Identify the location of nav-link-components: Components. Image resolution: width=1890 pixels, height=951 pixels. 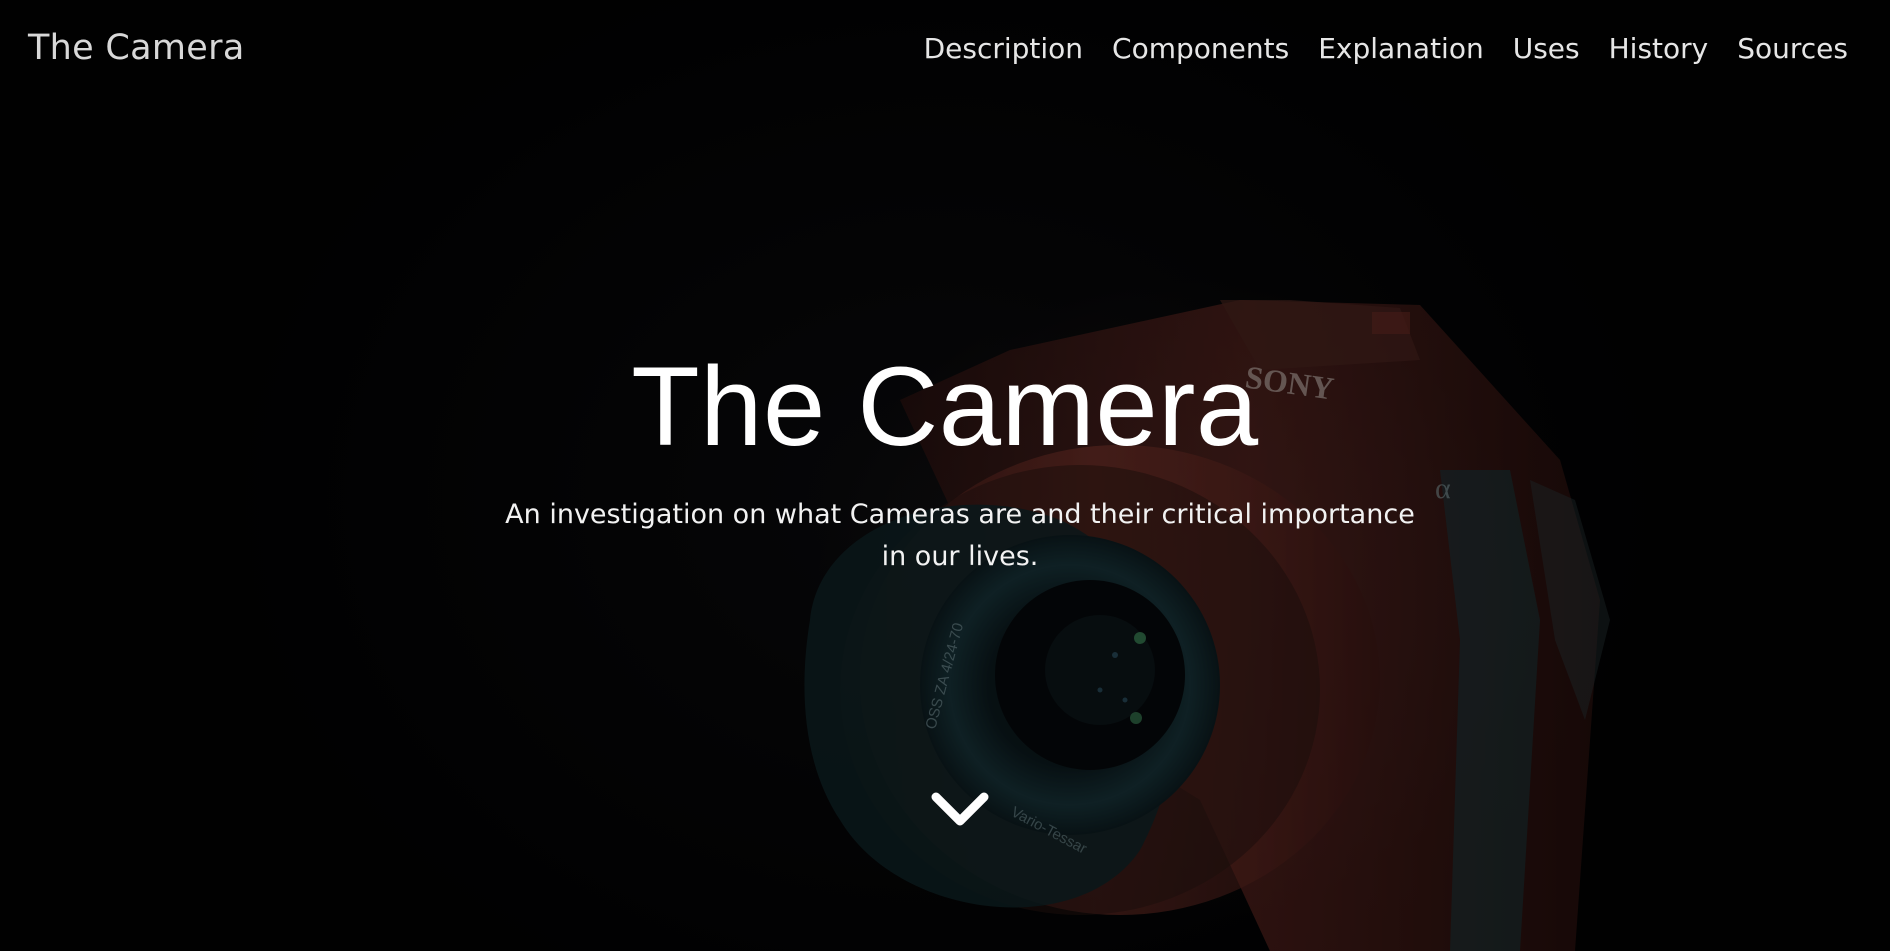
(1200, 48).